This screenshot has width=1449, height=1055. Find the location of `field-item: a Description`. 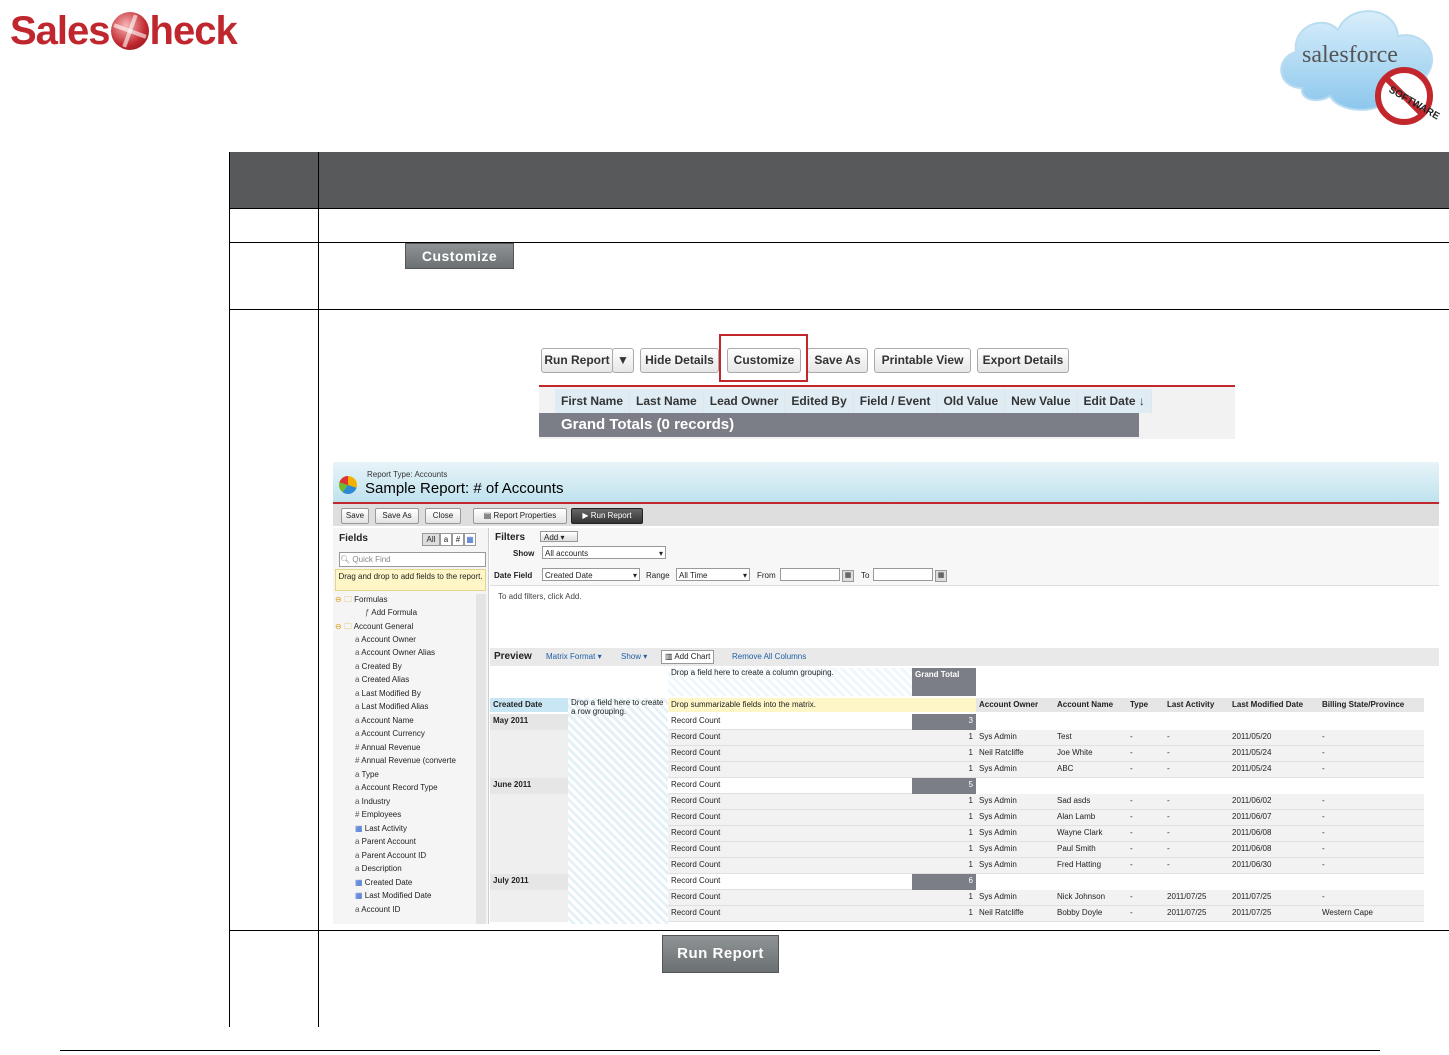

field-item: a Description is located at coordinates (378, 868).